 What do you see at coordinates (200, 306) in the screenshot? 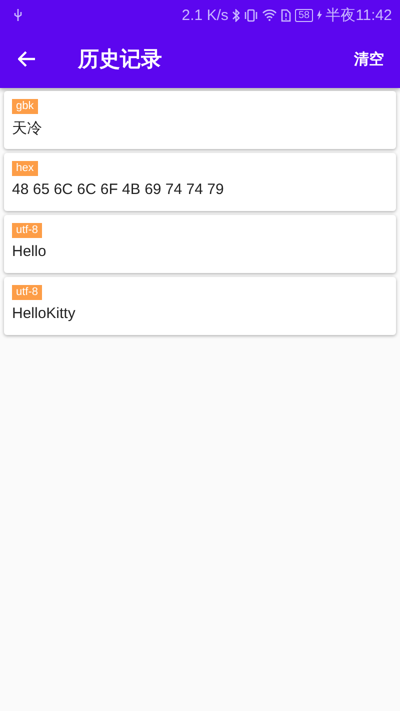
I see `record-card: utf-8 HelloKitty` at bounding box center [200, 306].